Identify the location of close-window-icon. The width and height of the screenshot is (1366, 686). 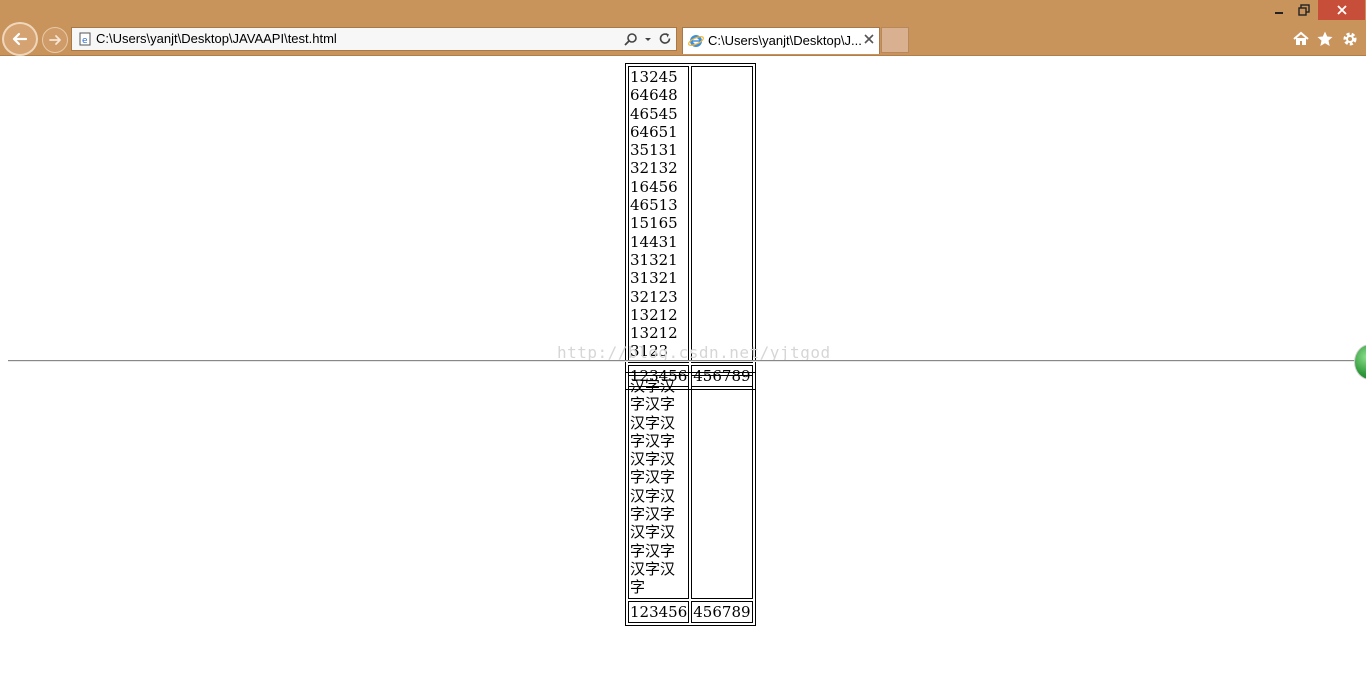
(1341, 10).